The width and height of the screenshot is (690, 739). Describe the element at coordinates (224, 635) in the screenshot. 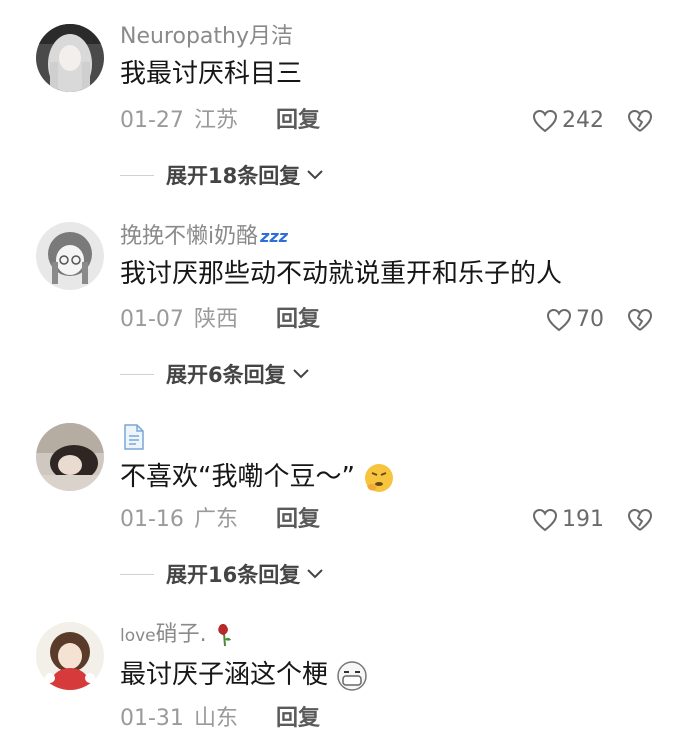

I see `wilted-rose-emoji` at that location.